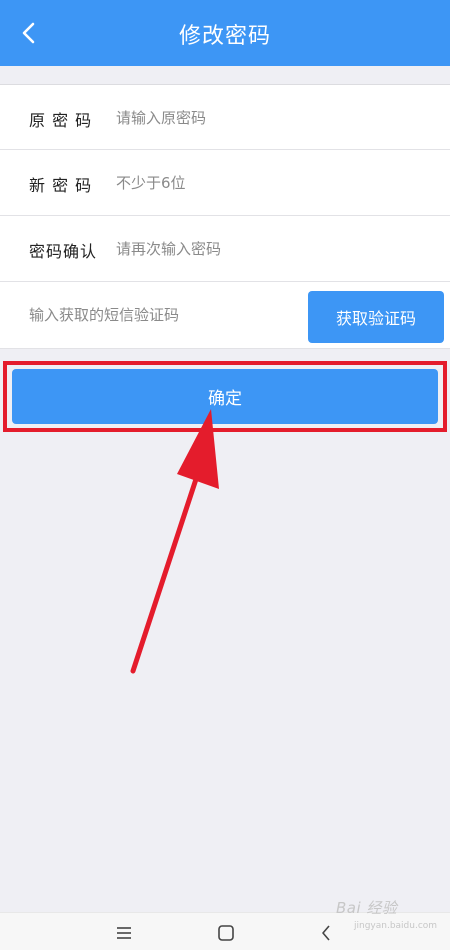 The width and height of the screenshot is (450, 950). I want to click on get-sms-code-button: 获取验证码, so click(376, 317).